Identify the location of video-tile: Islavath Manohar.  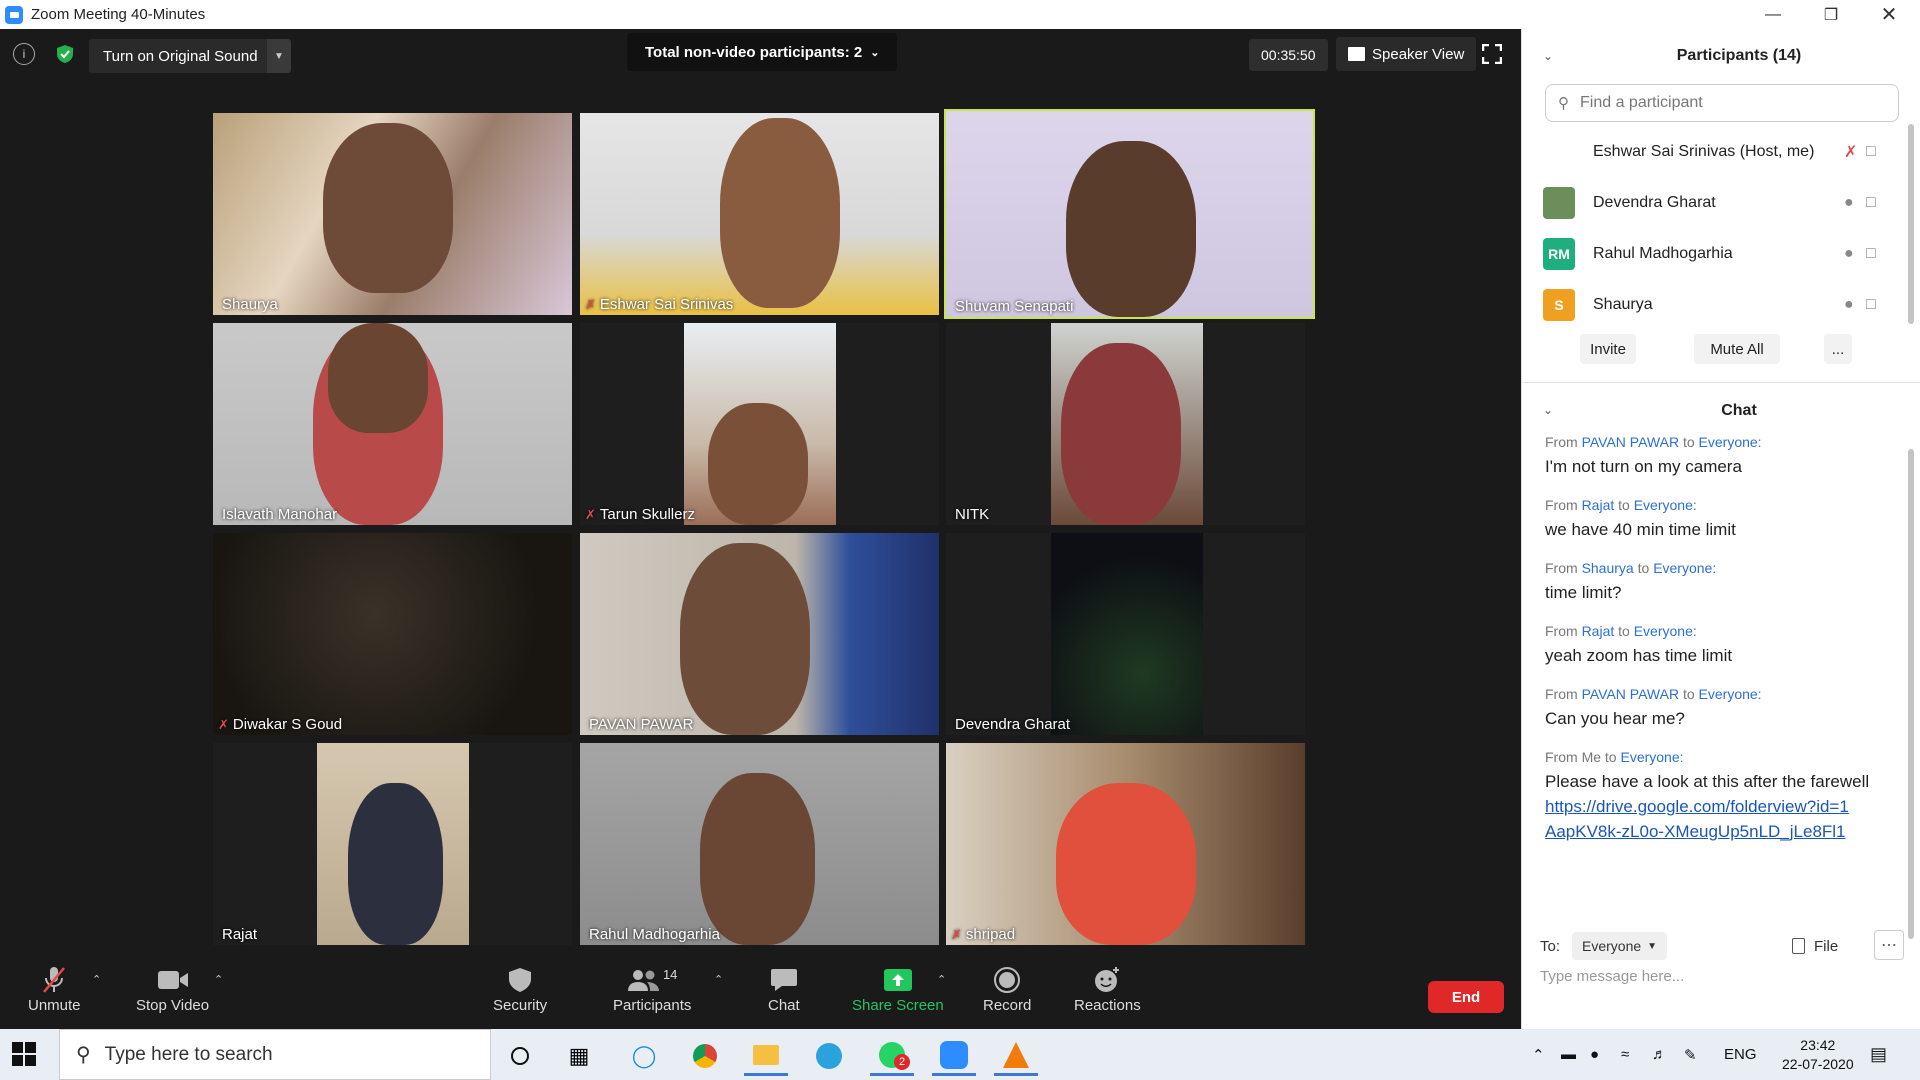
(392, 424).